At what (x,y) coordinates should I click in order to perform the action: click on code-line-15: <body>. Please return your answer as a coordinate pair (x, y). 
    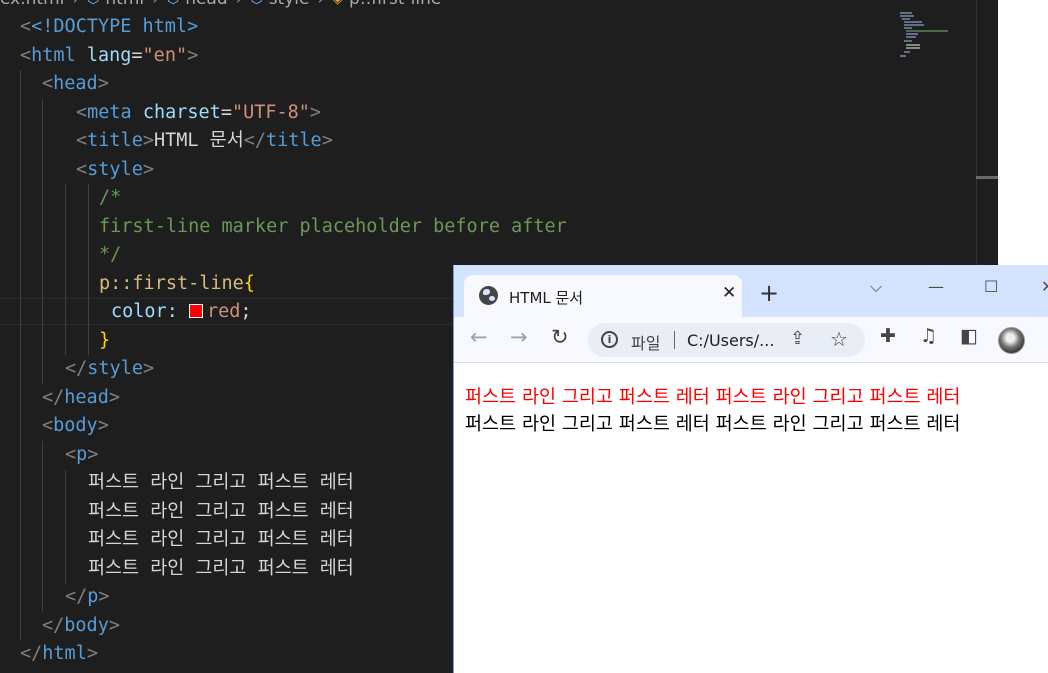
    Looking at the image, I should click on (75, 425).